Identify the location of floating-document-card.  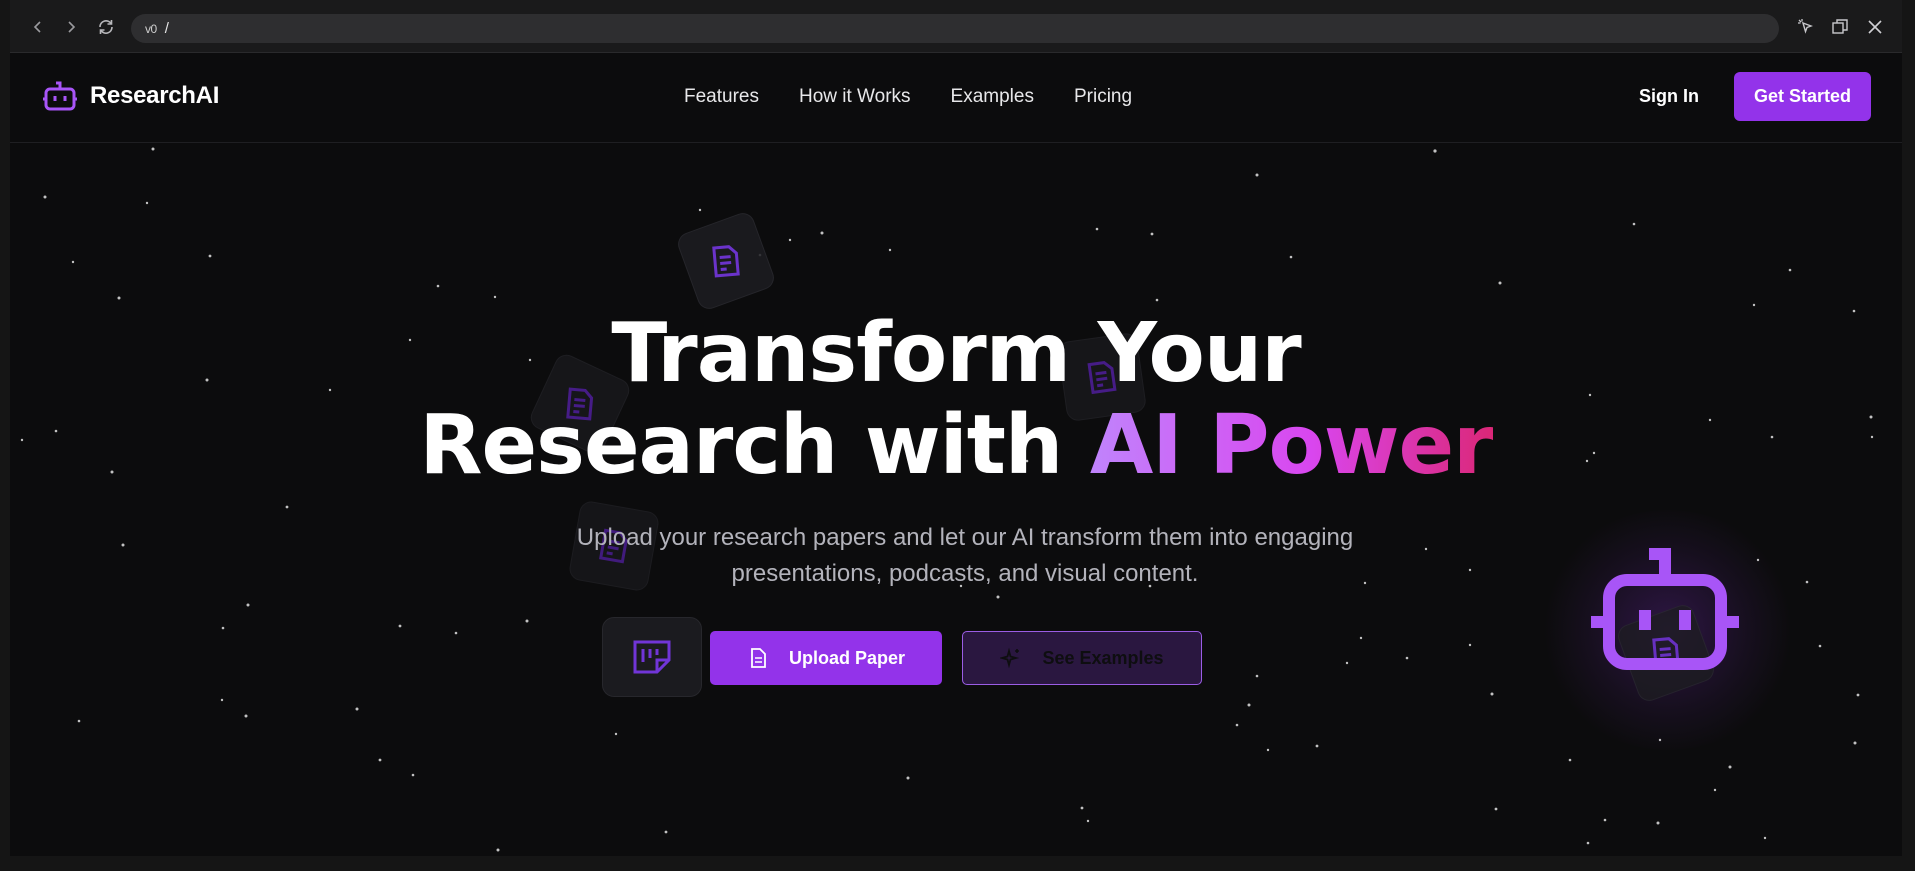
(652, 657).